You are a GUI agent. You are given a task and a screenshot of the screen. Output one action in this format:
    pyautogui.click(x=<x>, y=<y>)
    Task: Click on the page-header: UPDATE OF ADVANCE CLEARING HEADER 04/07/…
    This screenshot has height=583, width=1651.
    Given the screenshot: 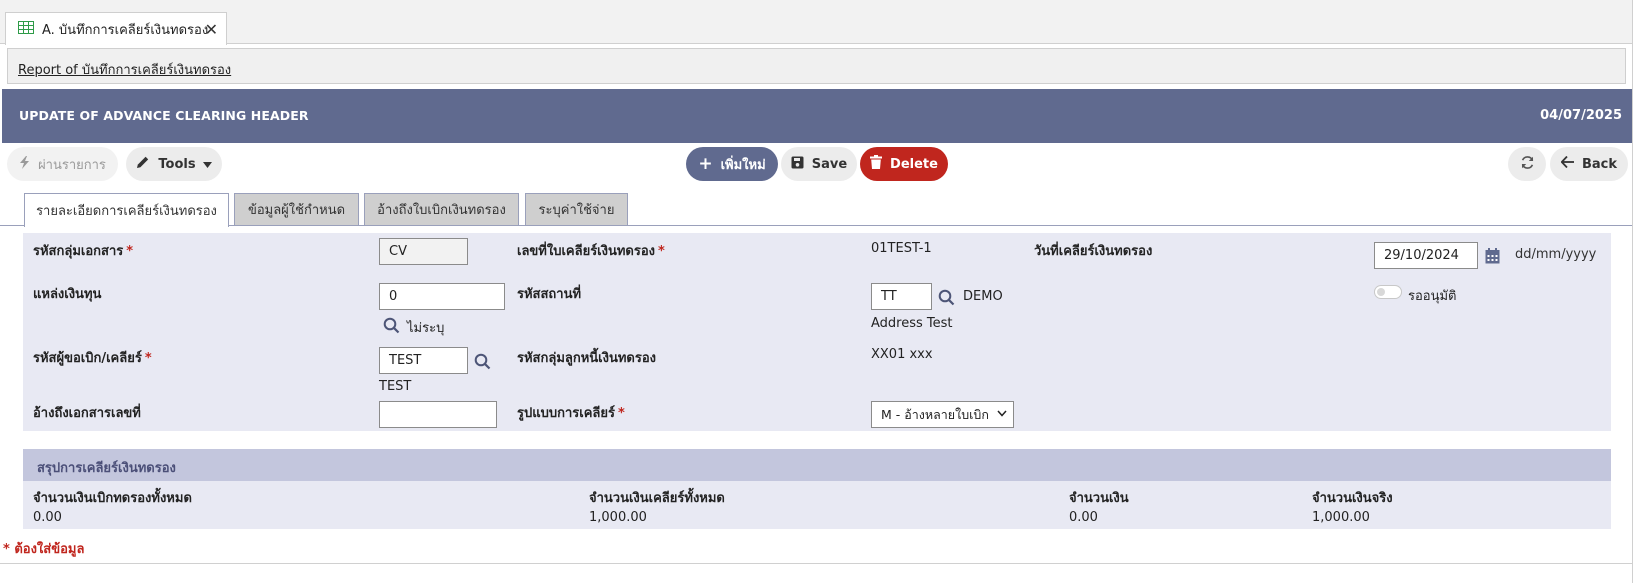 What is the action you would take?
    pyautogui.click(x=817, y=116)
    